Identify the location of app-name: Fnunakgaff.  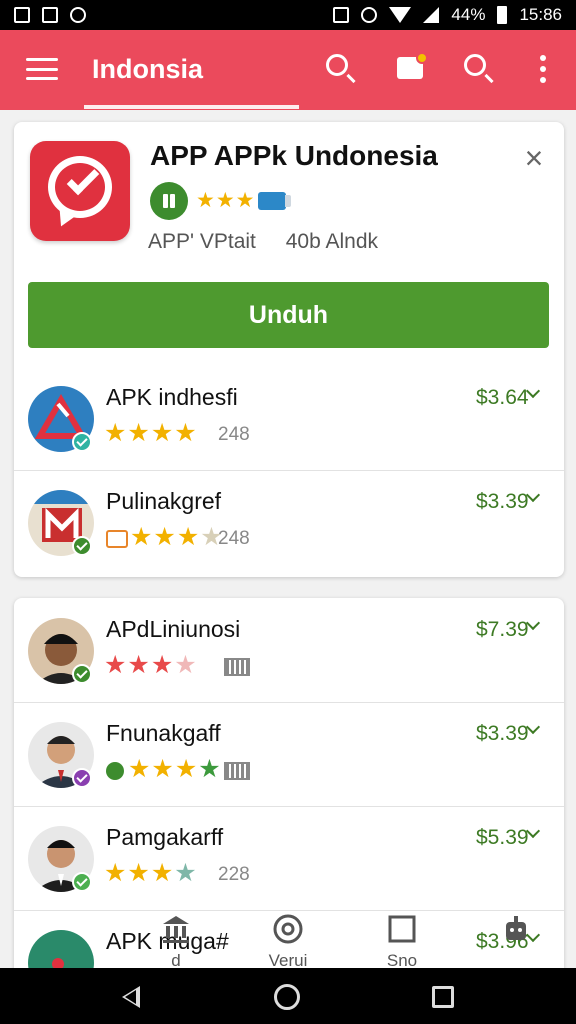
(163, 733).